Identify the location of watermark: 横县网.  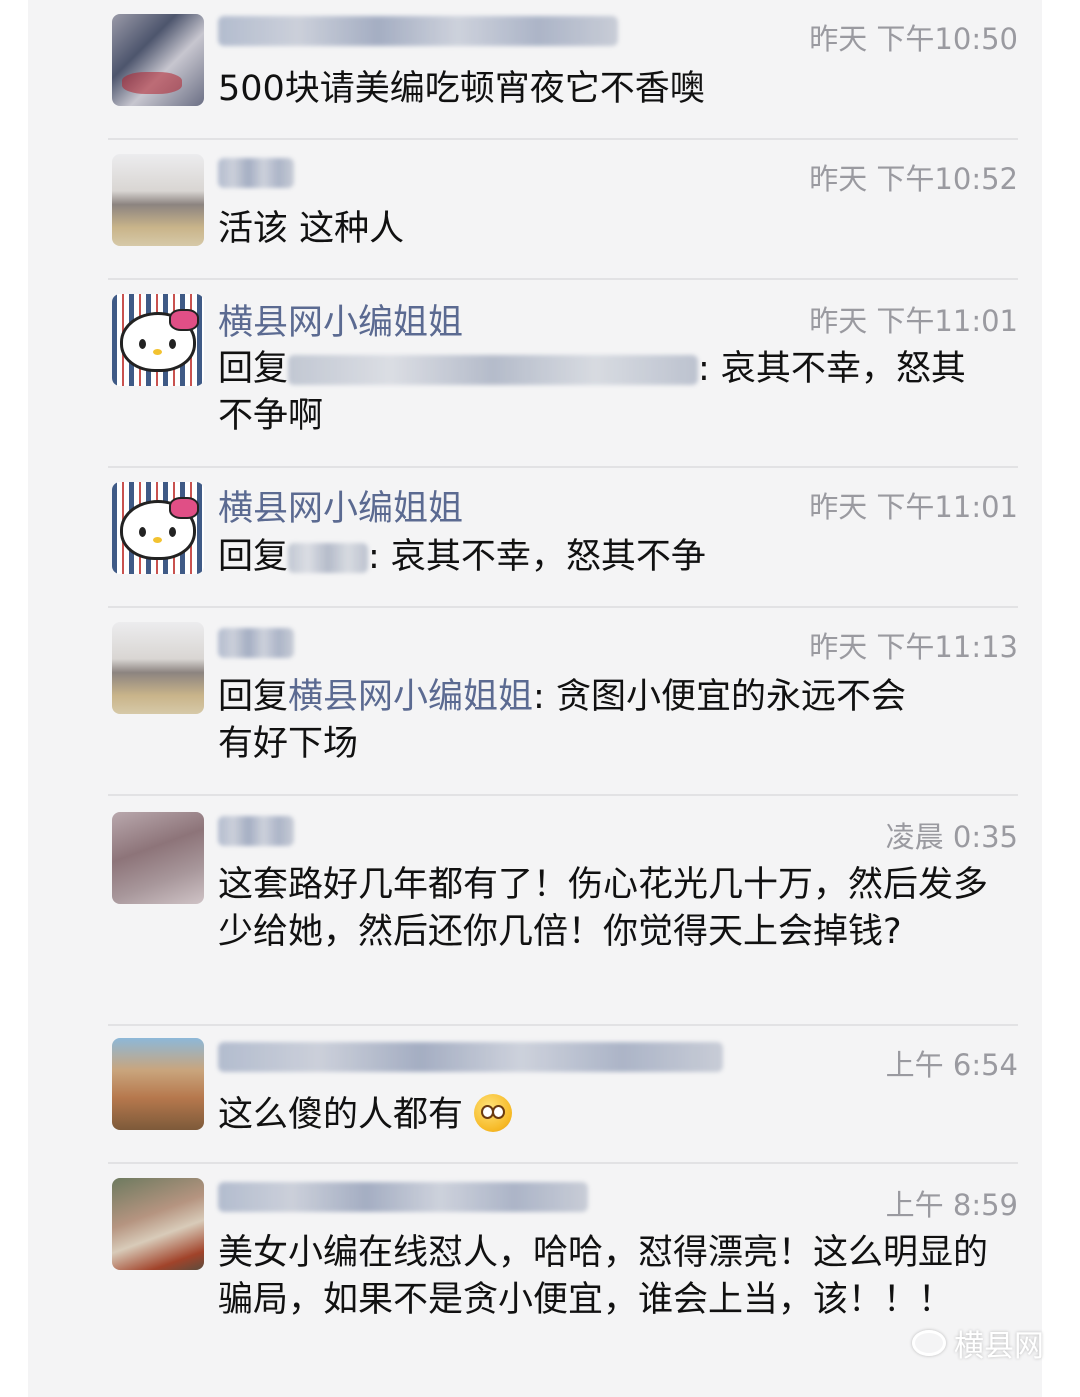
(978, 1343).